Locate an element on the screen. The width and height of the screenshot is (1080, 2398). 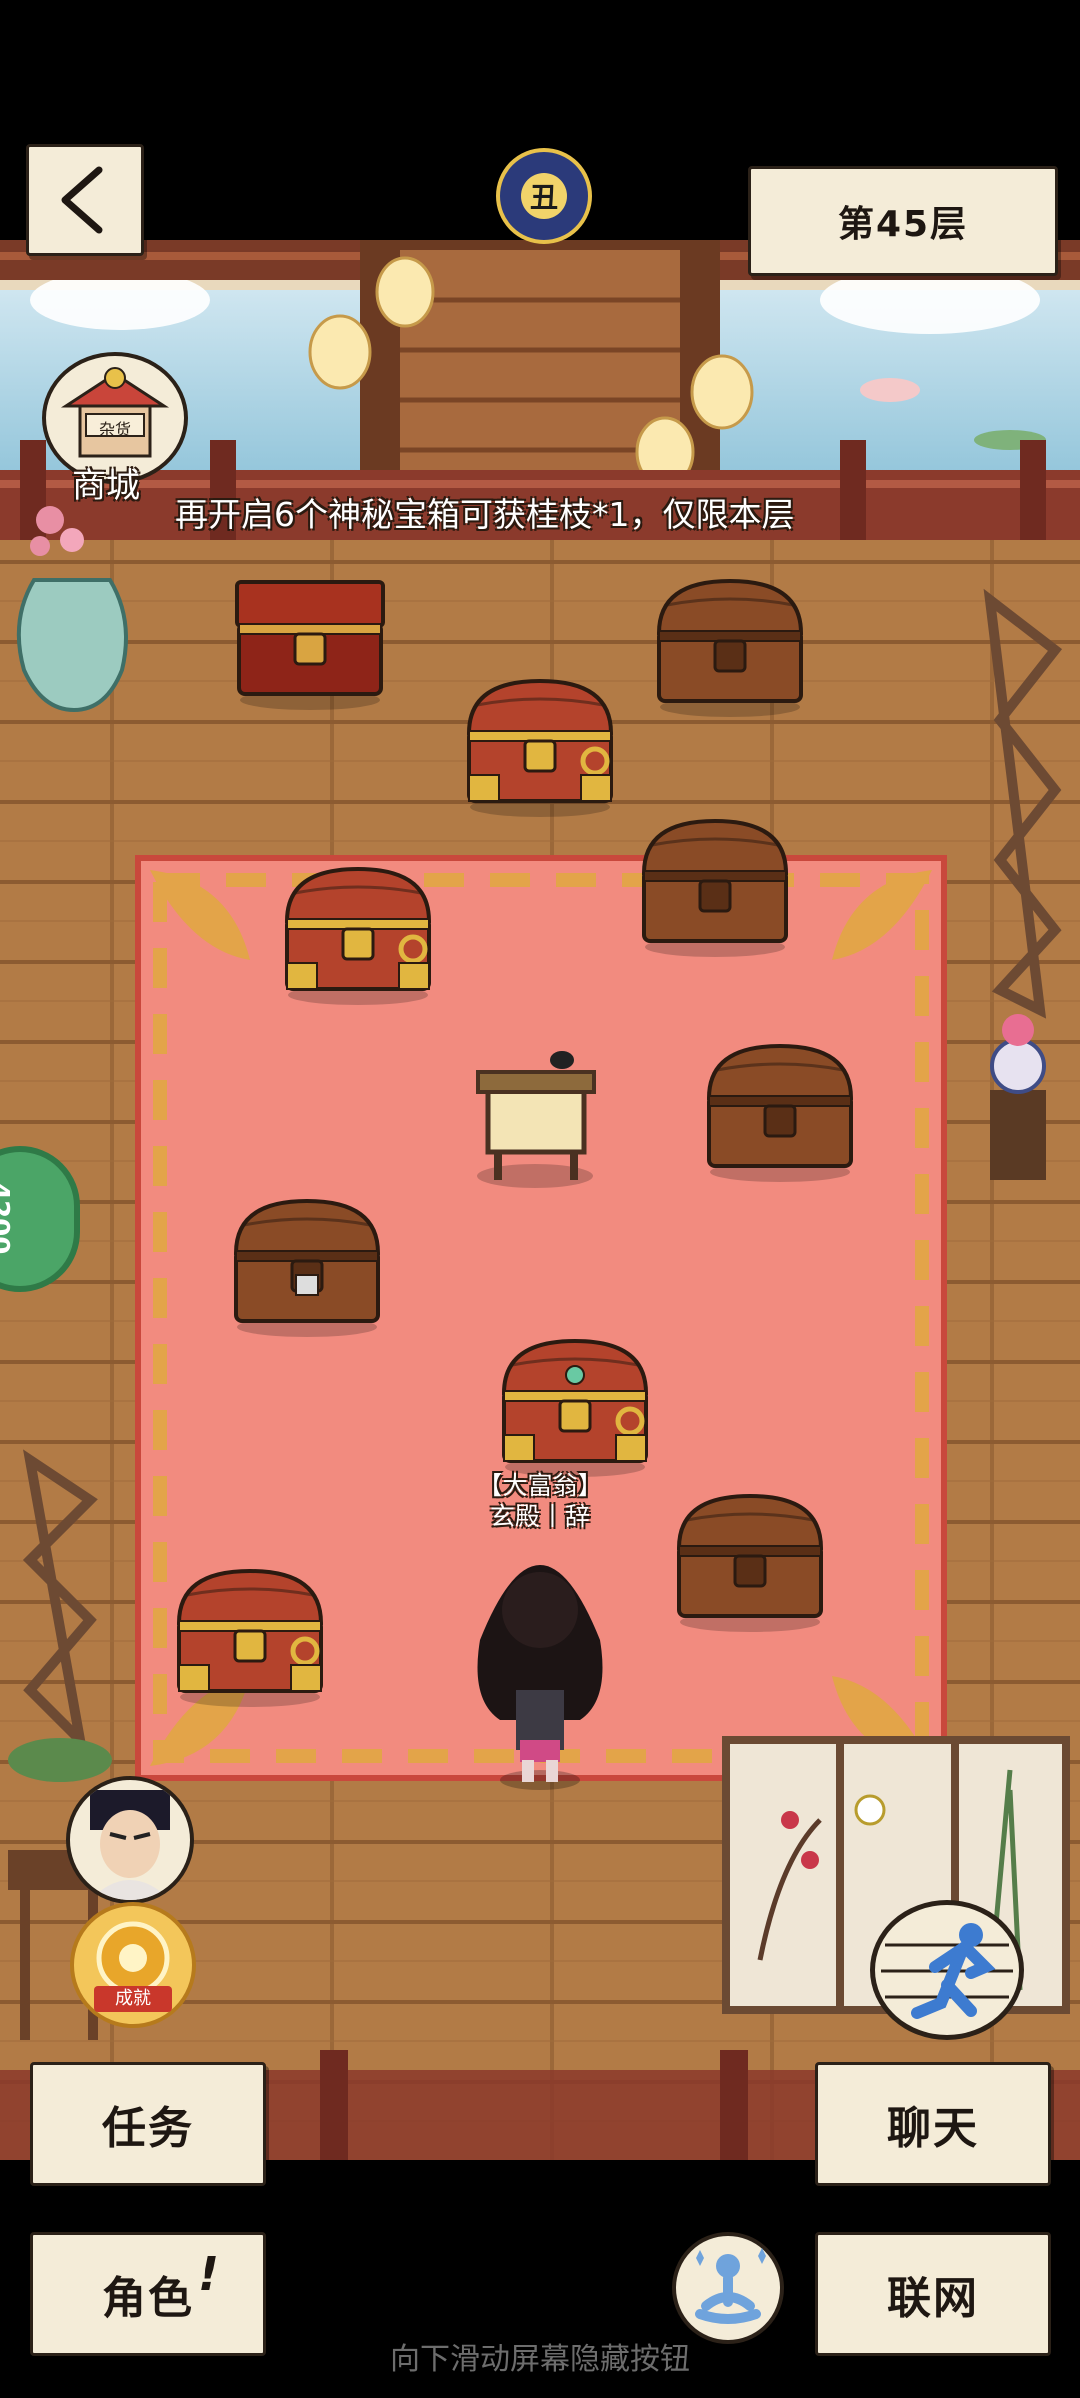
achievement-label: 成就 is located at coordinates (133, 1999).